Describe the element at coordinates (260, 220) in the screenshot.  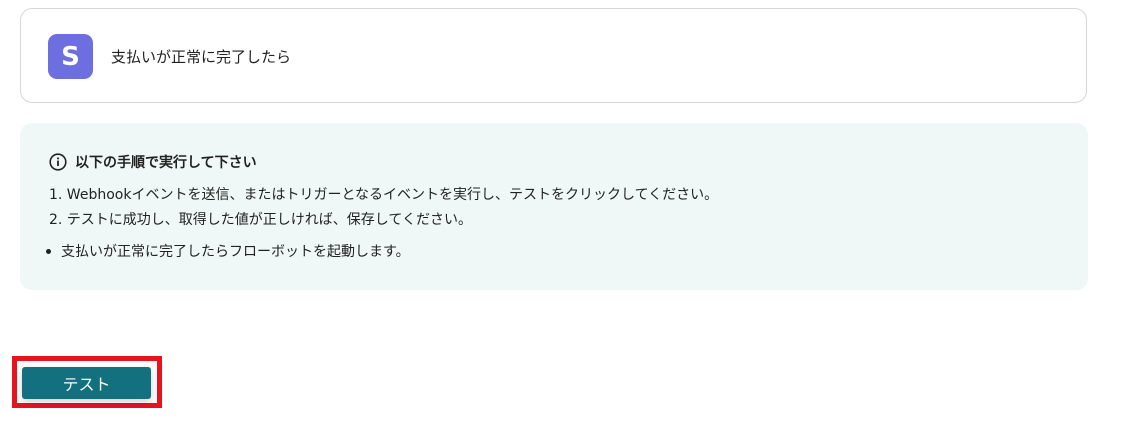
I see `step-item: 2. テストに成功し、取得した値が正しければ、保存してください。` at that location.